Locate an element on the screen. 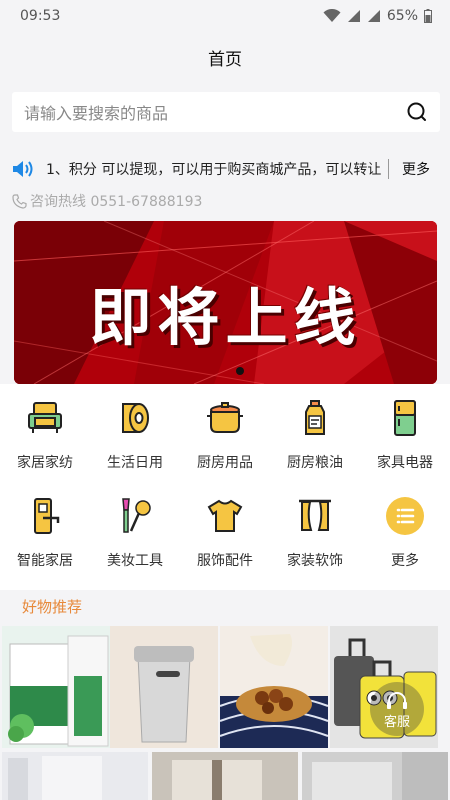 The width and height of the screenshot is (450, 800). smart-lock-icon is located at coordinates (45, 516).